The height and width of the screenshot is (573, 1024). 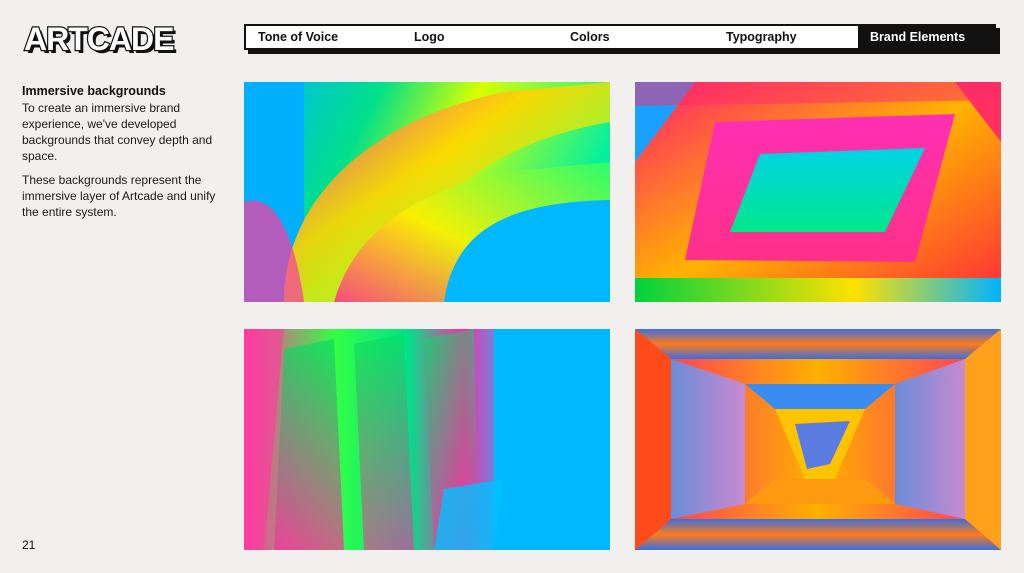 I want to click on artcade-logo: ARTCADE ARTCADE, so click(x=121, y=40).